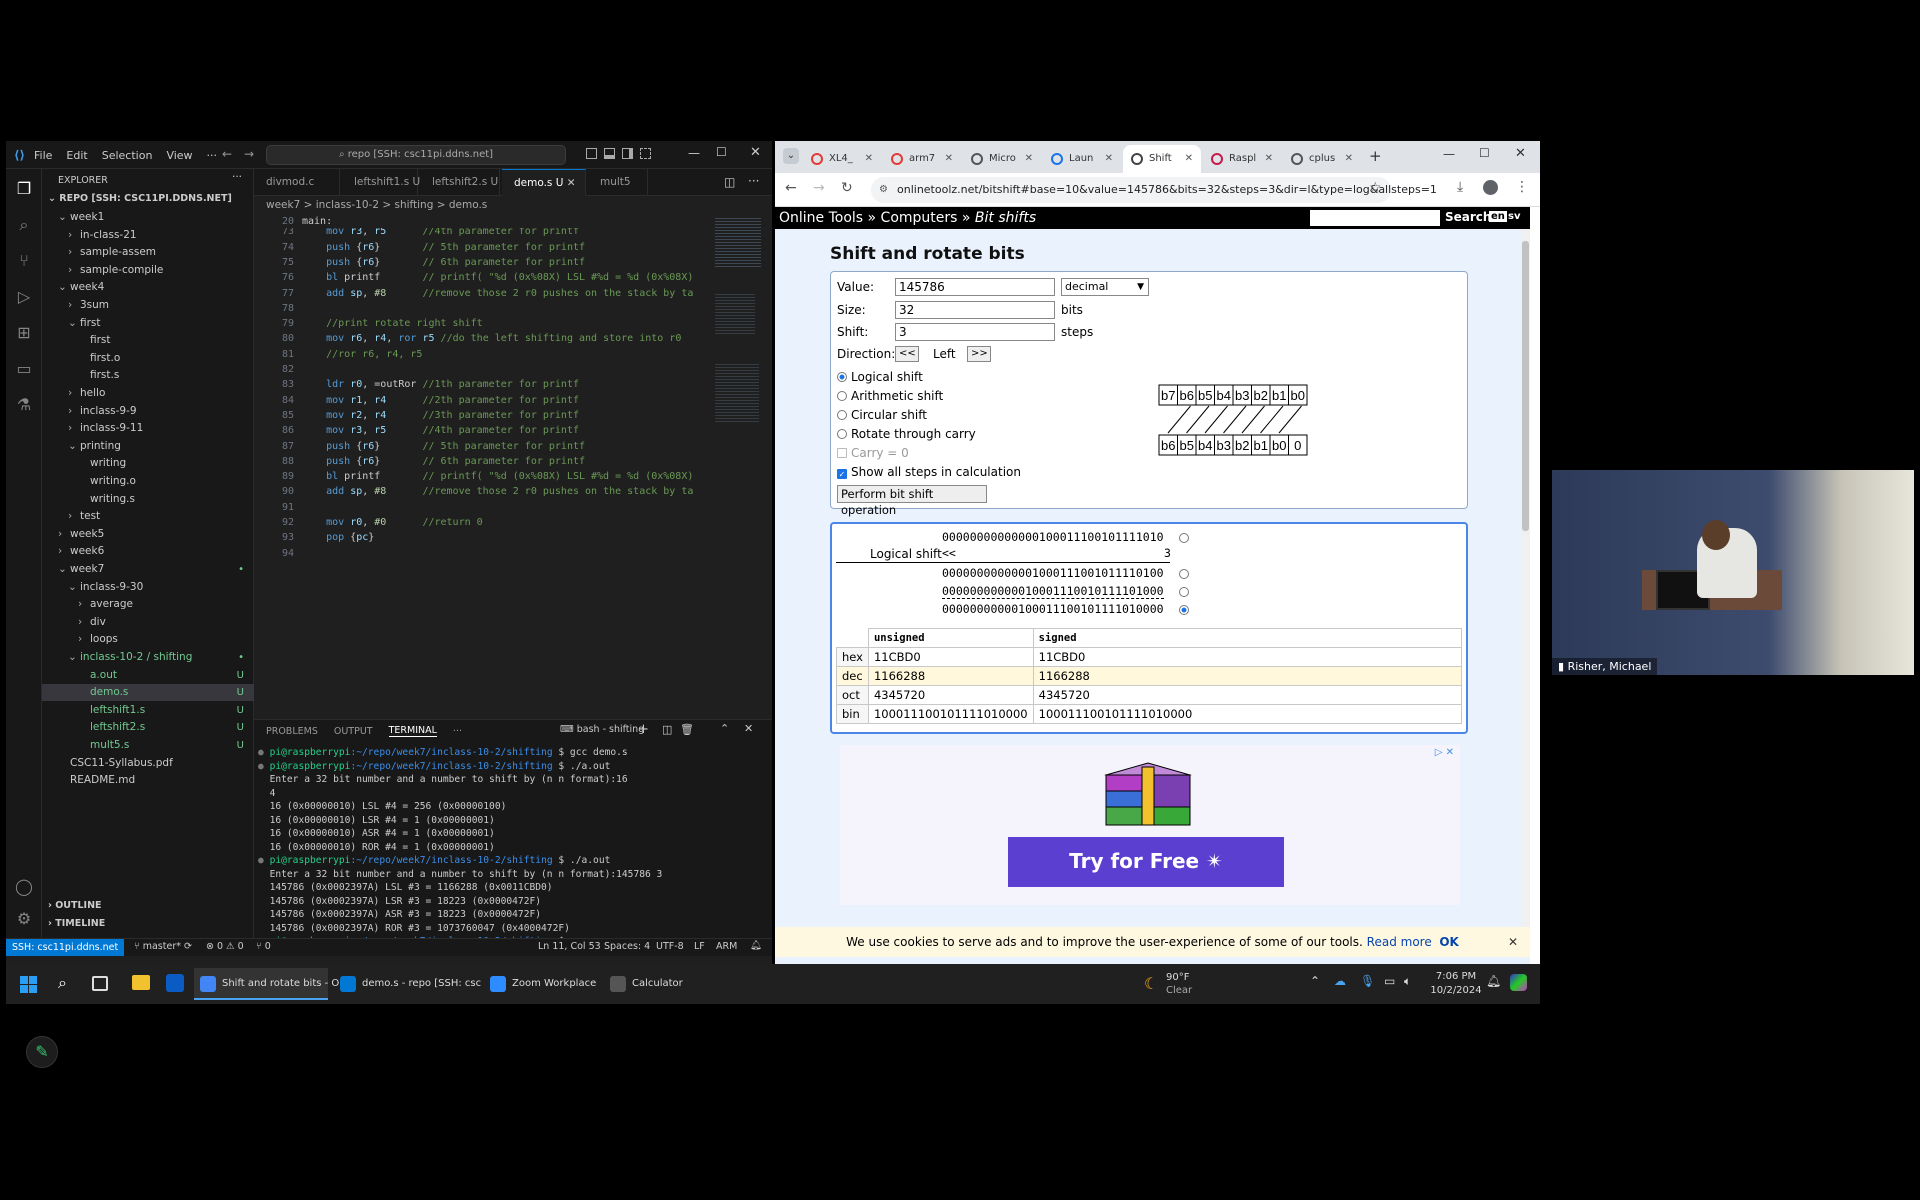 The image size is (1920, 1200). I want to click on repo-section-title: ⌄ REPO [SSH: CSC11PI.DDNS.NET], so click(140, 198).